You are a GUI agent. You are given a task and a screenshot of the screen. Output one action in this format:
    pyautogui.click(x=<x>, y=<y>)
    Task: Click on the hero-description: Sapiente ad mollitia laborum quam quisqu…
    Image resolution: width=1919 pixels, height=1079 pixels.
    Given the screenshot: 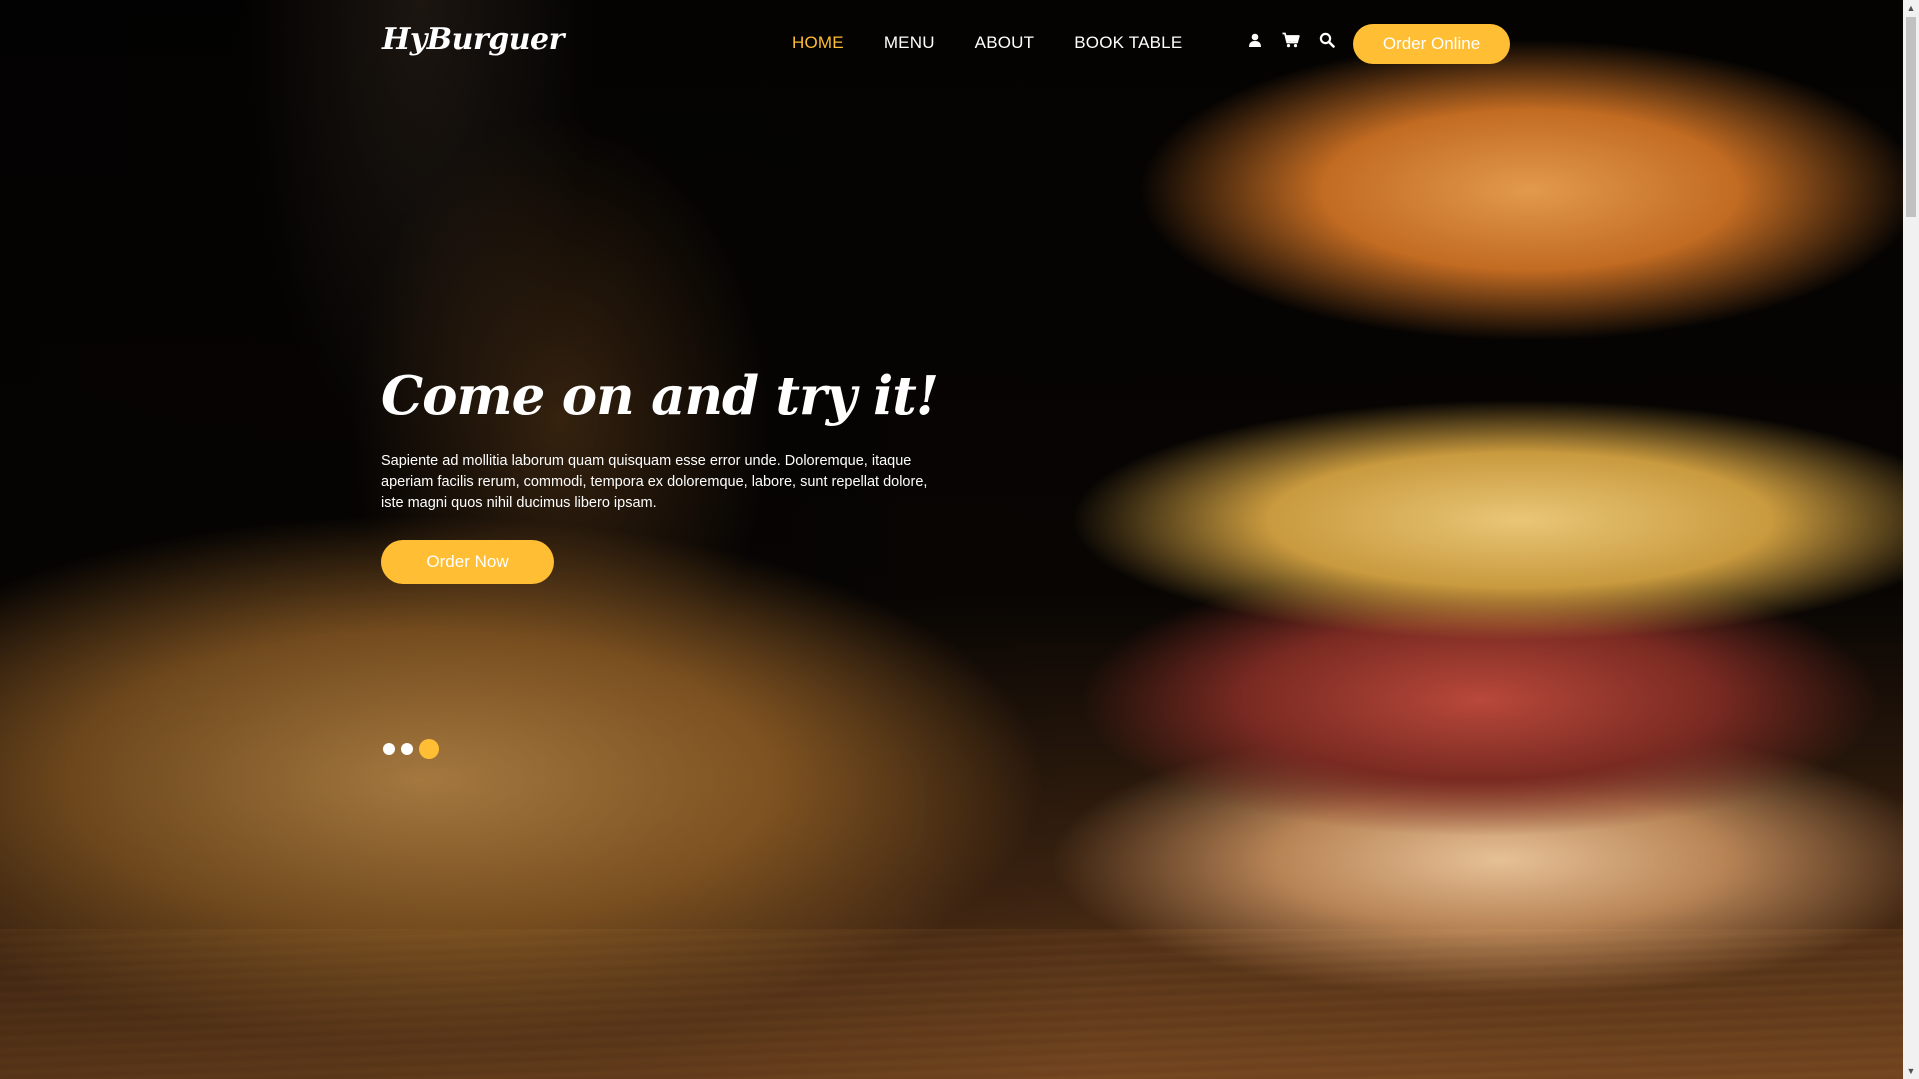 What is the action you would take?
    pyautogui.click(x=654, y=482)
    